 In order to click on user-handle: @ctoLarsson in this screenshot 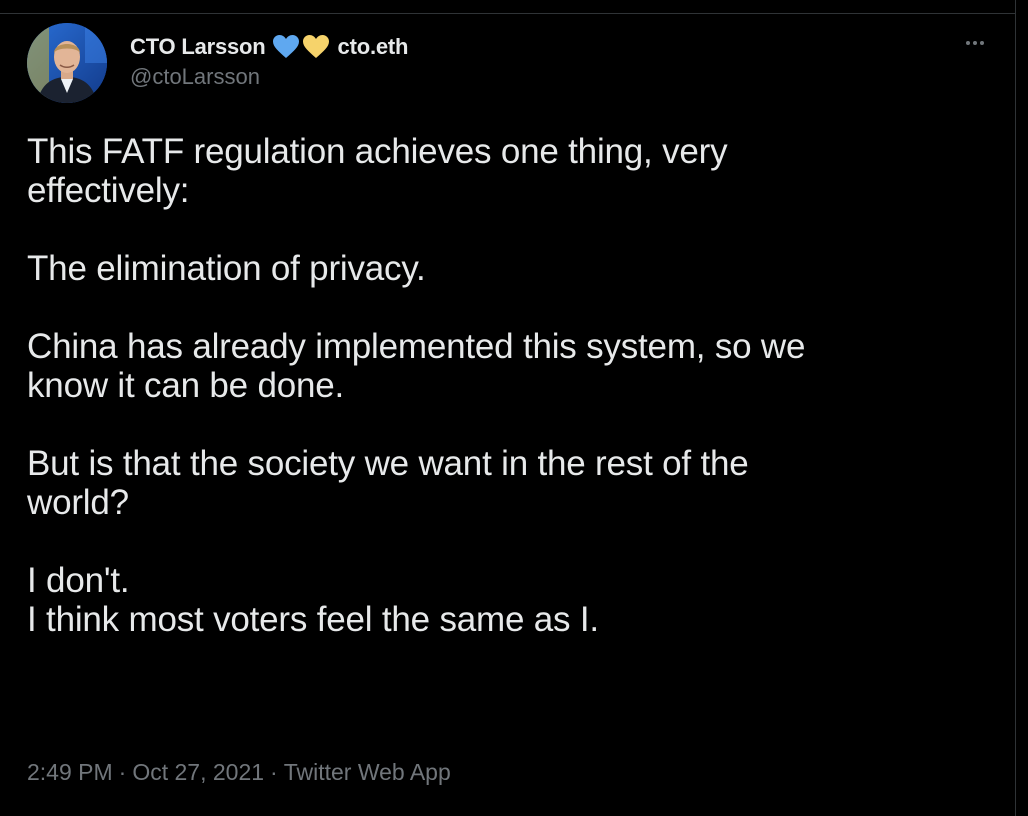, I will do `click(269, 77)`.